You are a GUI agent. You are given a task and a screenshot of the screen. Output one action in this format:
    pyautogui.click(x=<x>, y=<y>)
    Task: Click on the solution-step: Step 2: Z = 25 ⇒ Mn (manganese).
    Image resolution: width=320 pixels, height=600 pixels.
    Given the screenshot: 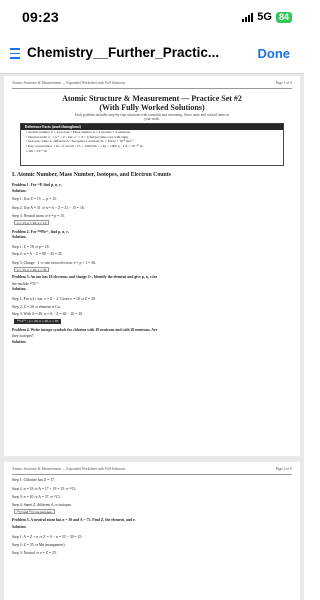 What is the action you would take?
    pyautogui.click(x=39, y=545)
    